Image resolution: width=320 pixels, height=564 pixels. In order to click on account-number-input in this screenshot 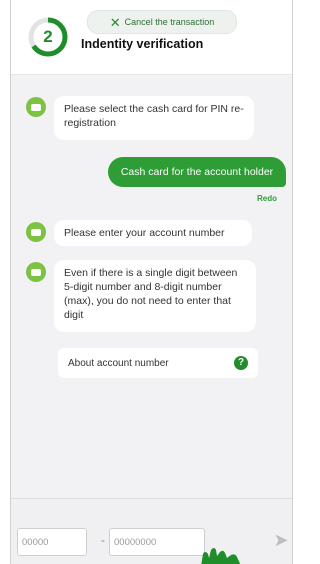, I will do `click(157, 542)`.